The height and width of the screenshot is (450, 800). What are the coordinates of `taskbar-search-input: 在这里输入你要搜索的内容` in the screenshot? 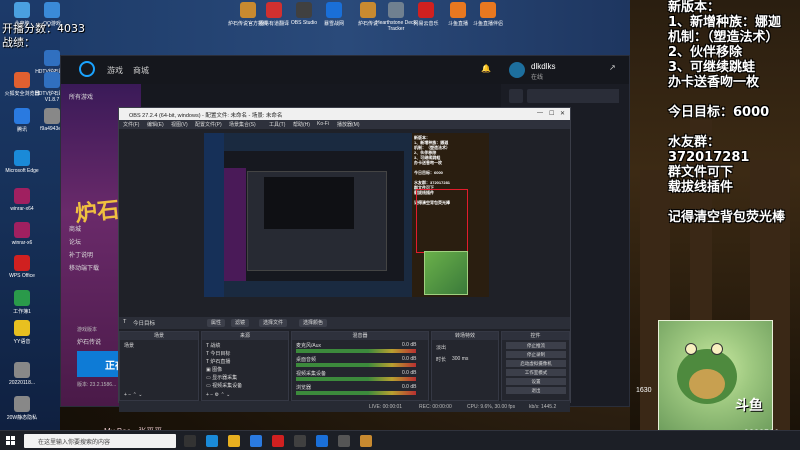 It's located at (100, 441).